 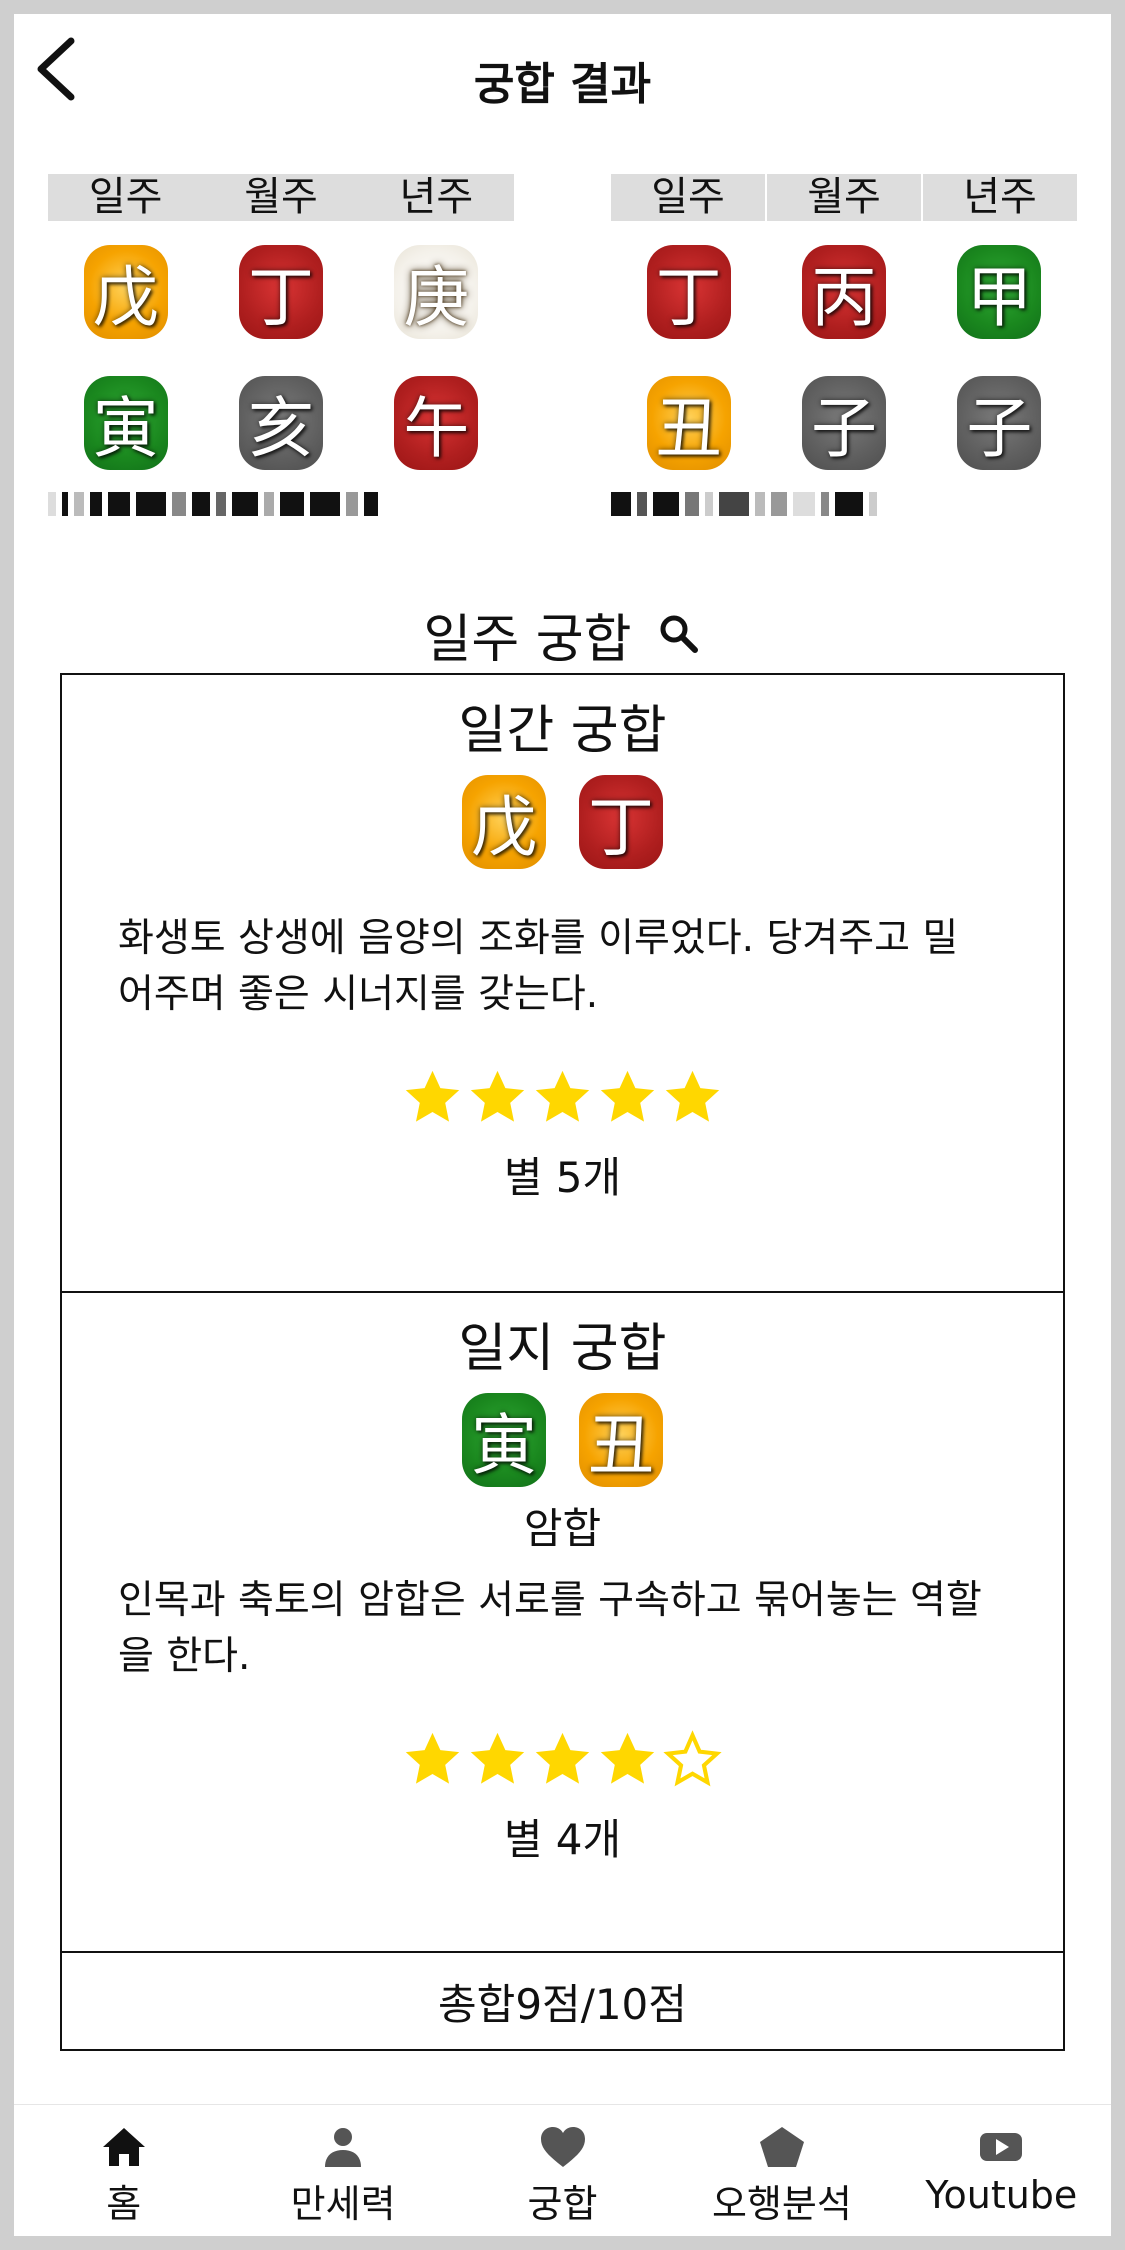 I want to click on star-count-label: 별 4개, so click(x=562, y=1839).